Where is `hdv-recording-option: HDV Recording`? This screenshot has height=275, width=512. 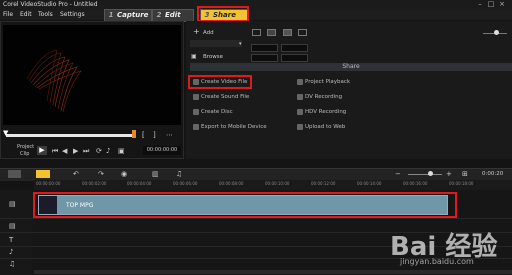
hdv-recording-option: HDV Recording is located at coordinates (321, 112).